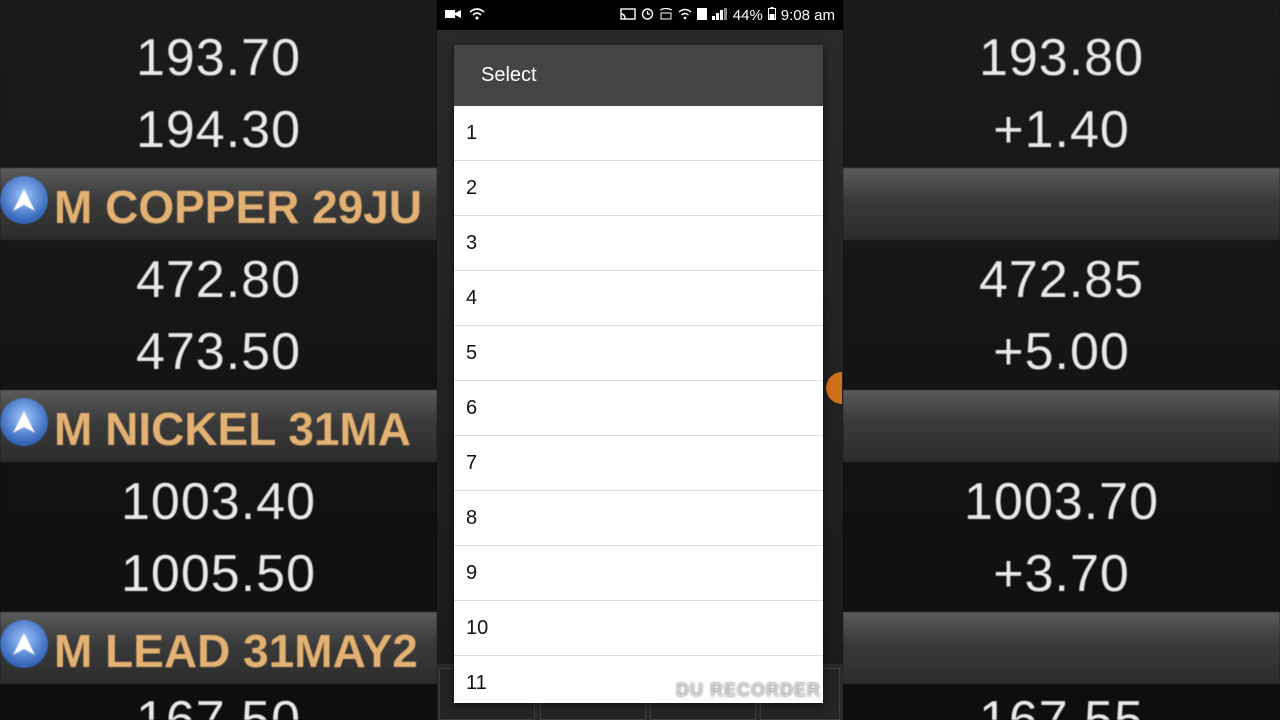 The image size is (1280, 720). I want to click on bg-price: 472.85, so click(1061, 280).